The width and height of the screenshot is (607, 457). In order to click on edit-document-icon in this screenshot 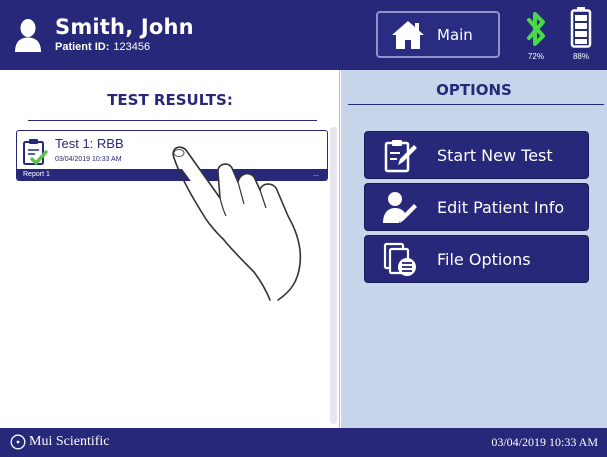, I will do `click(400, 156)`.